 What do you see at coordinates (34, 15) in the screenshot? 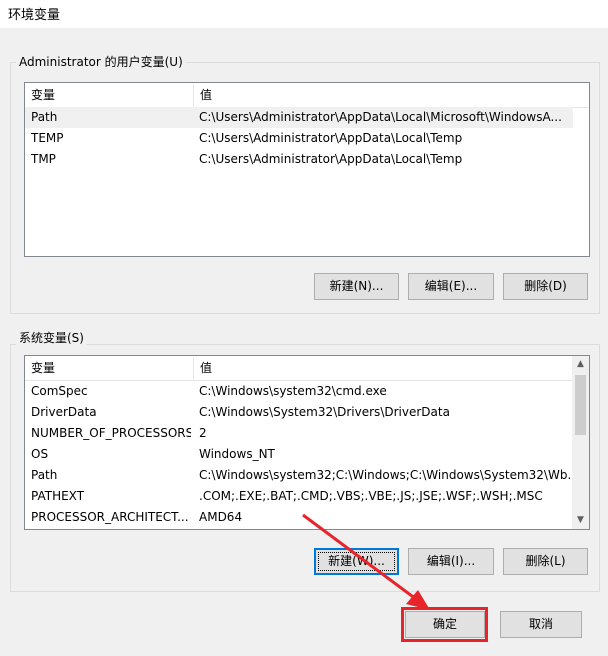
I see `window-title: 环境变量` at bounding box center [34, 15].